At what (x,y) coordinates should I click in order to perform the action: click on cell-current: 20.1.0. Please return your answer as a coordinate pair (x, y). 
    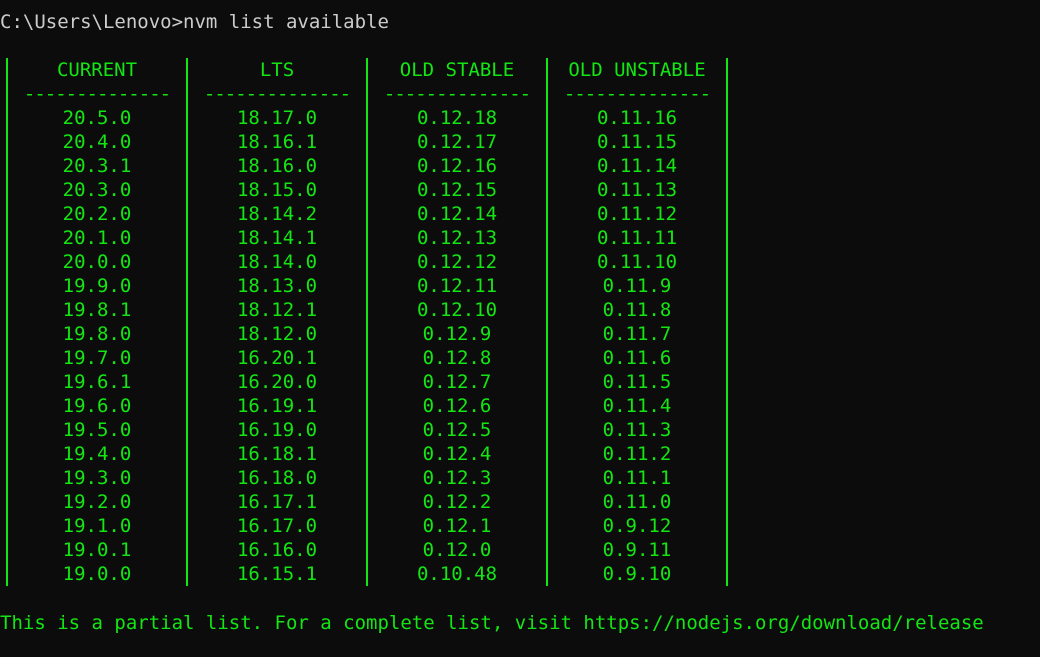
    Looking at the image, I should click on (96, 238).